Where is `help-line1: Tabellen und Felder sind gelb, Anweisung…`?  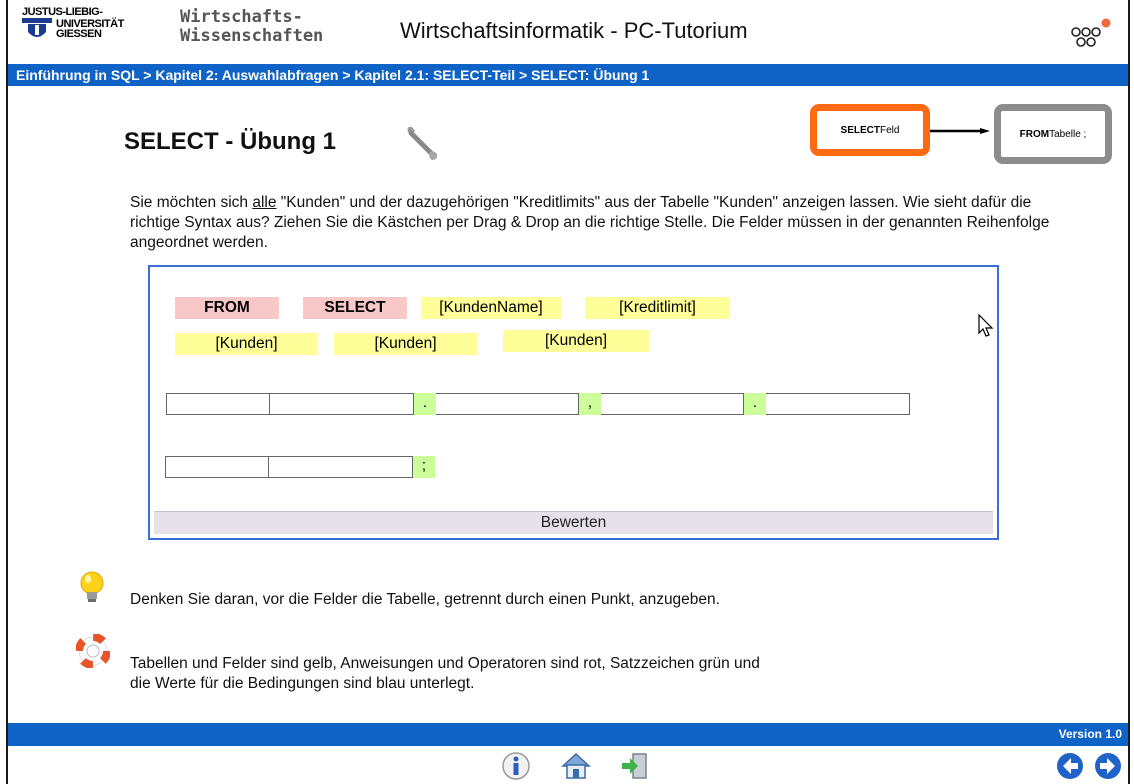 help-line1: Tabellen und Felder sind gelb, Anweisung… is located at coordinates (445, 663).